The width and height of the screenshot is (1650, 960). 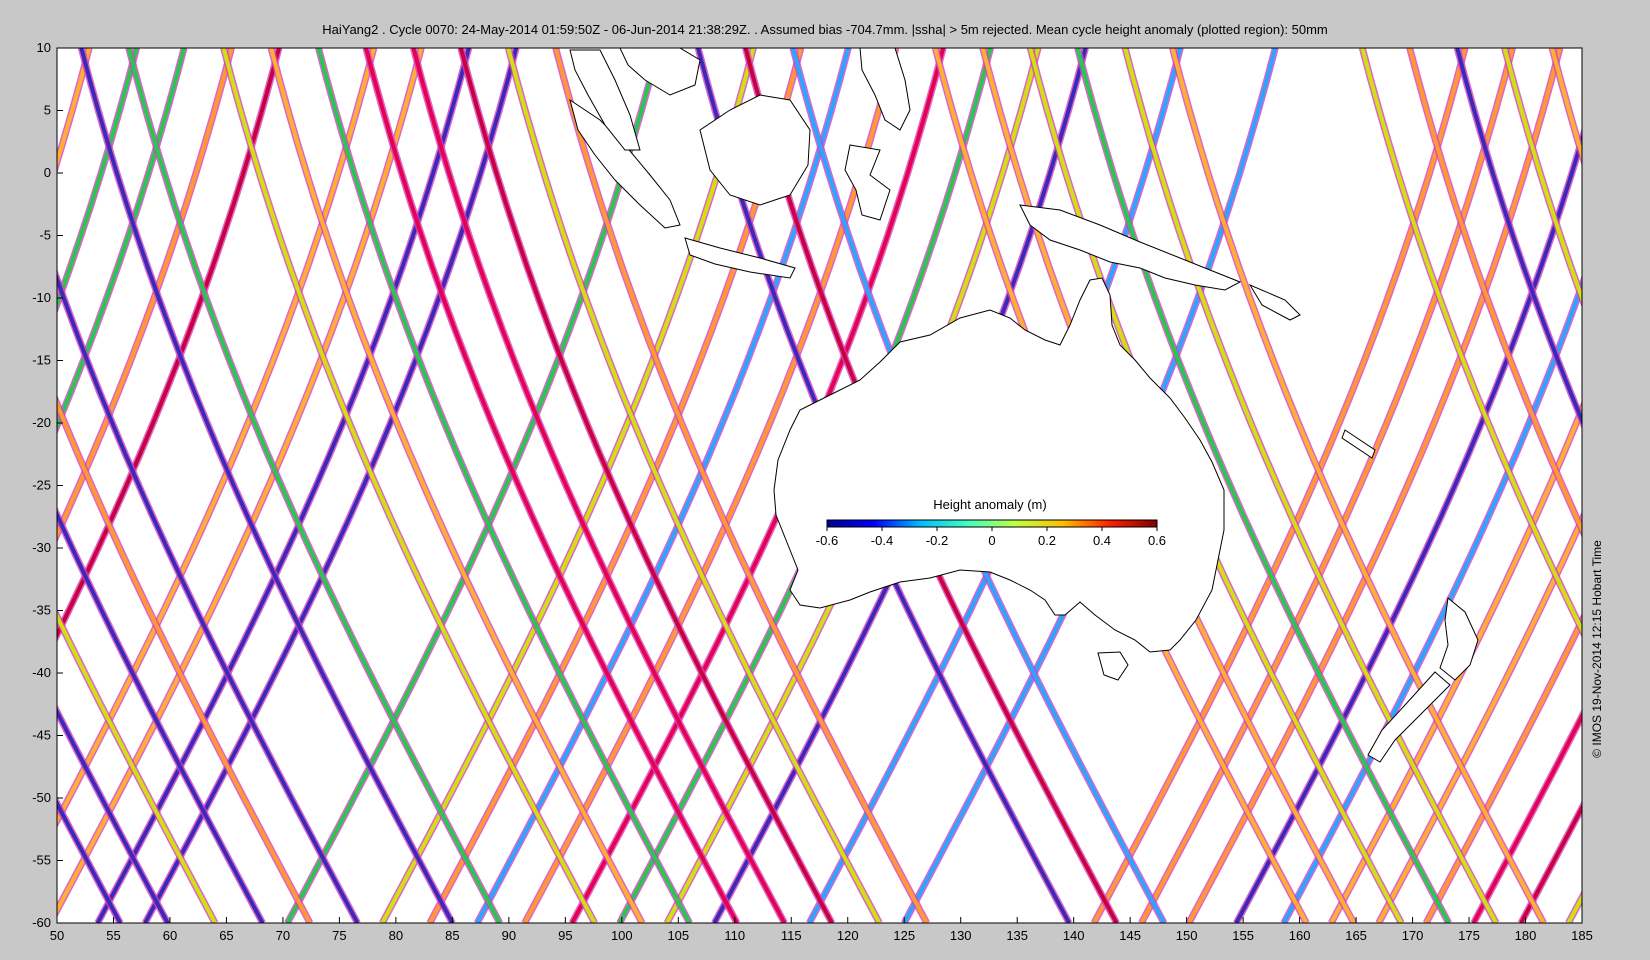 I want to click on colorbar-tick-label: 0.6, so click(x=1157, y=540).